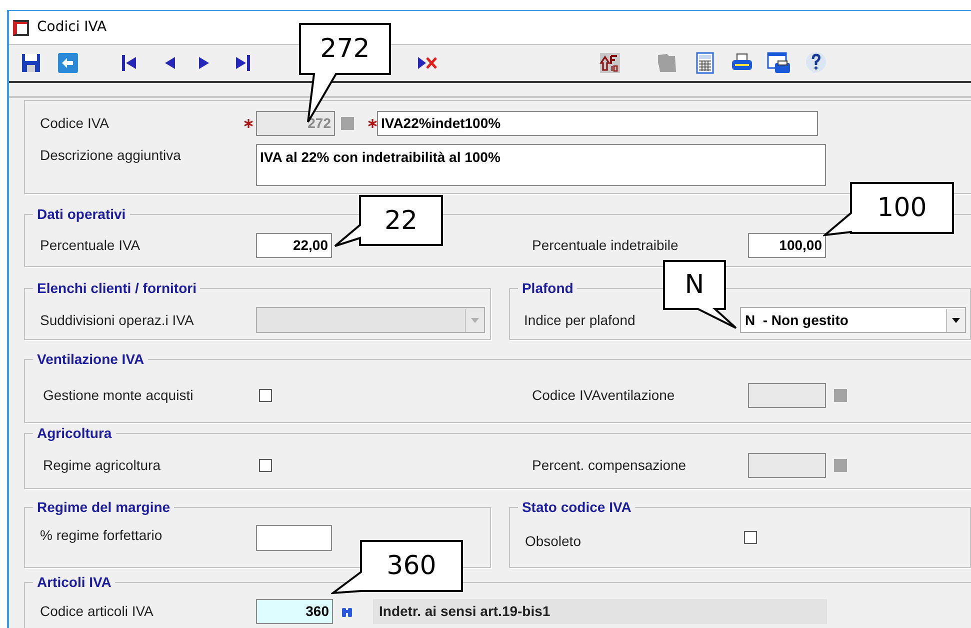 The image size is (971, 628). Describe the element at coordinates (75, 123) in the screenshot. I see `field-label: Codice IVA` at that location.